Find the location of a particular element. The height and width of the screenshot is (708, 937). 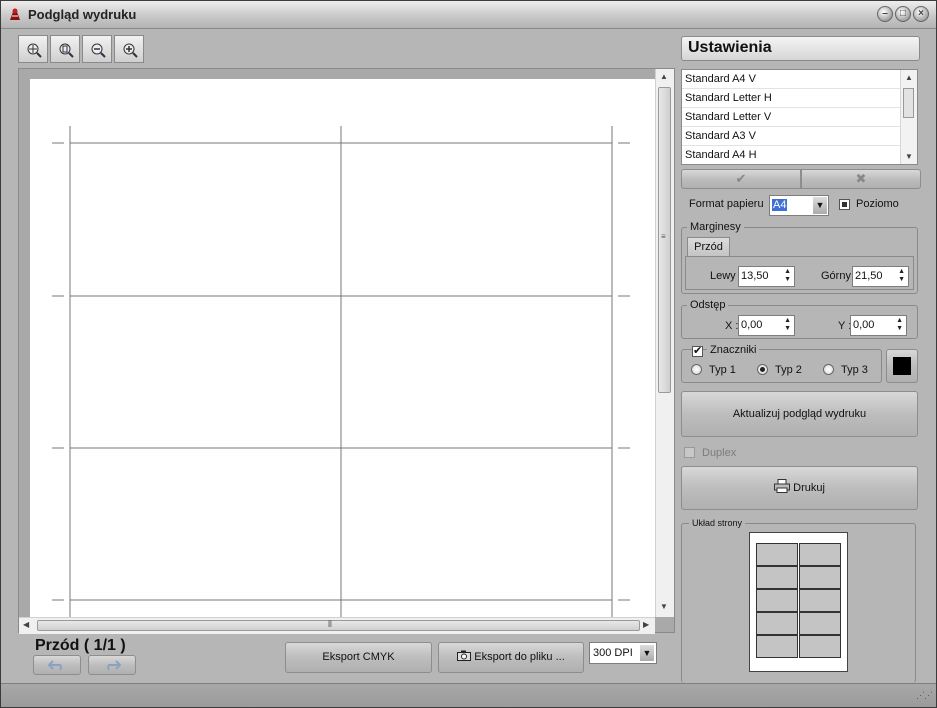

next-page-button is located at coordinates (112, 665).